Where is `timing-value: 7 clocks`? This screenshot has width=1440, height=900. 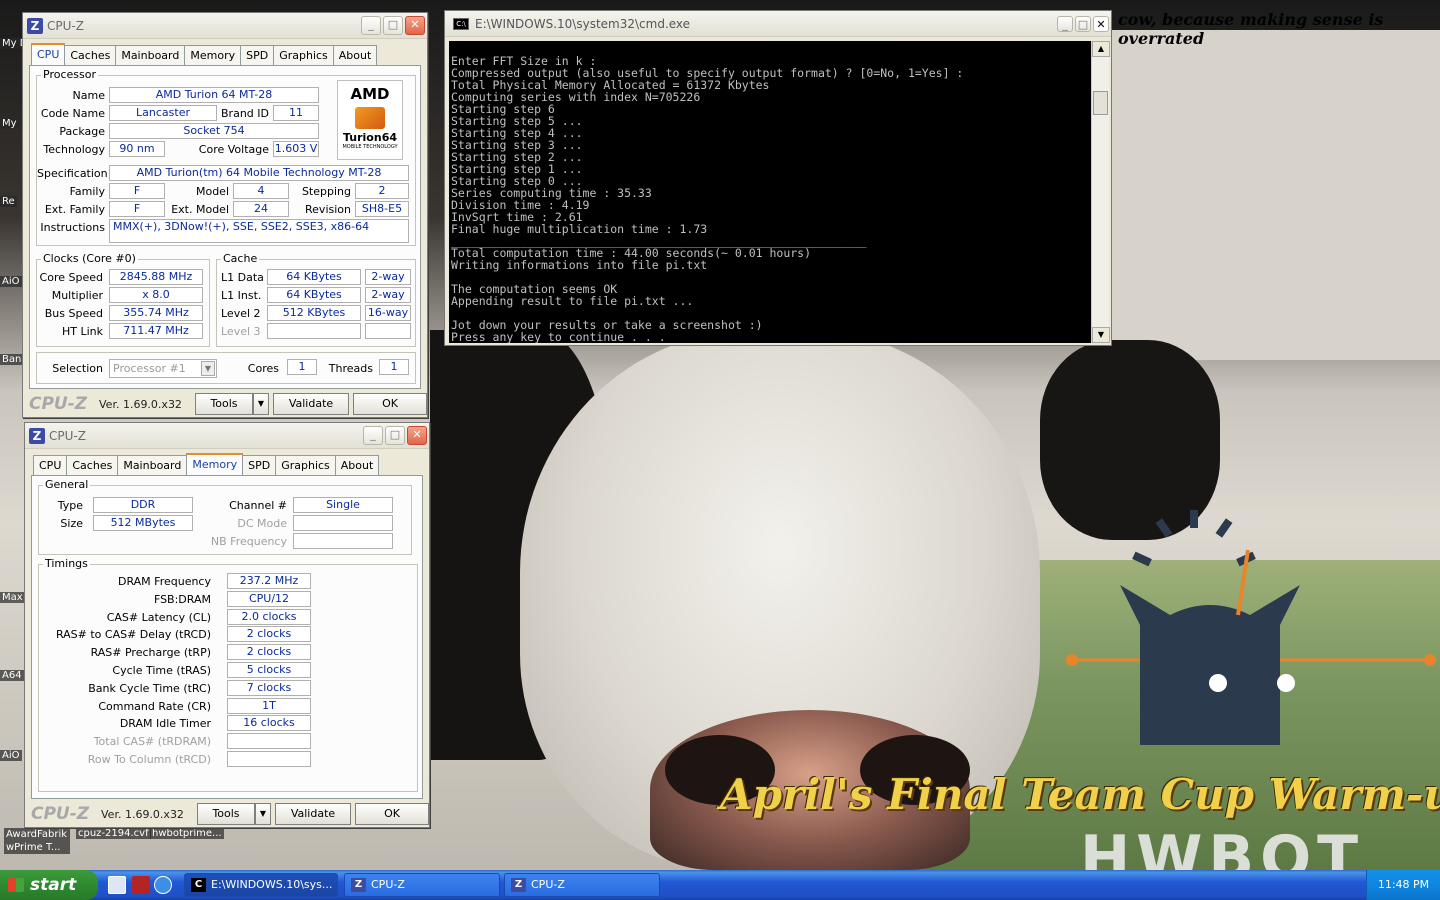
timing-value: 7 clocks is located at coordinates (269, 687).